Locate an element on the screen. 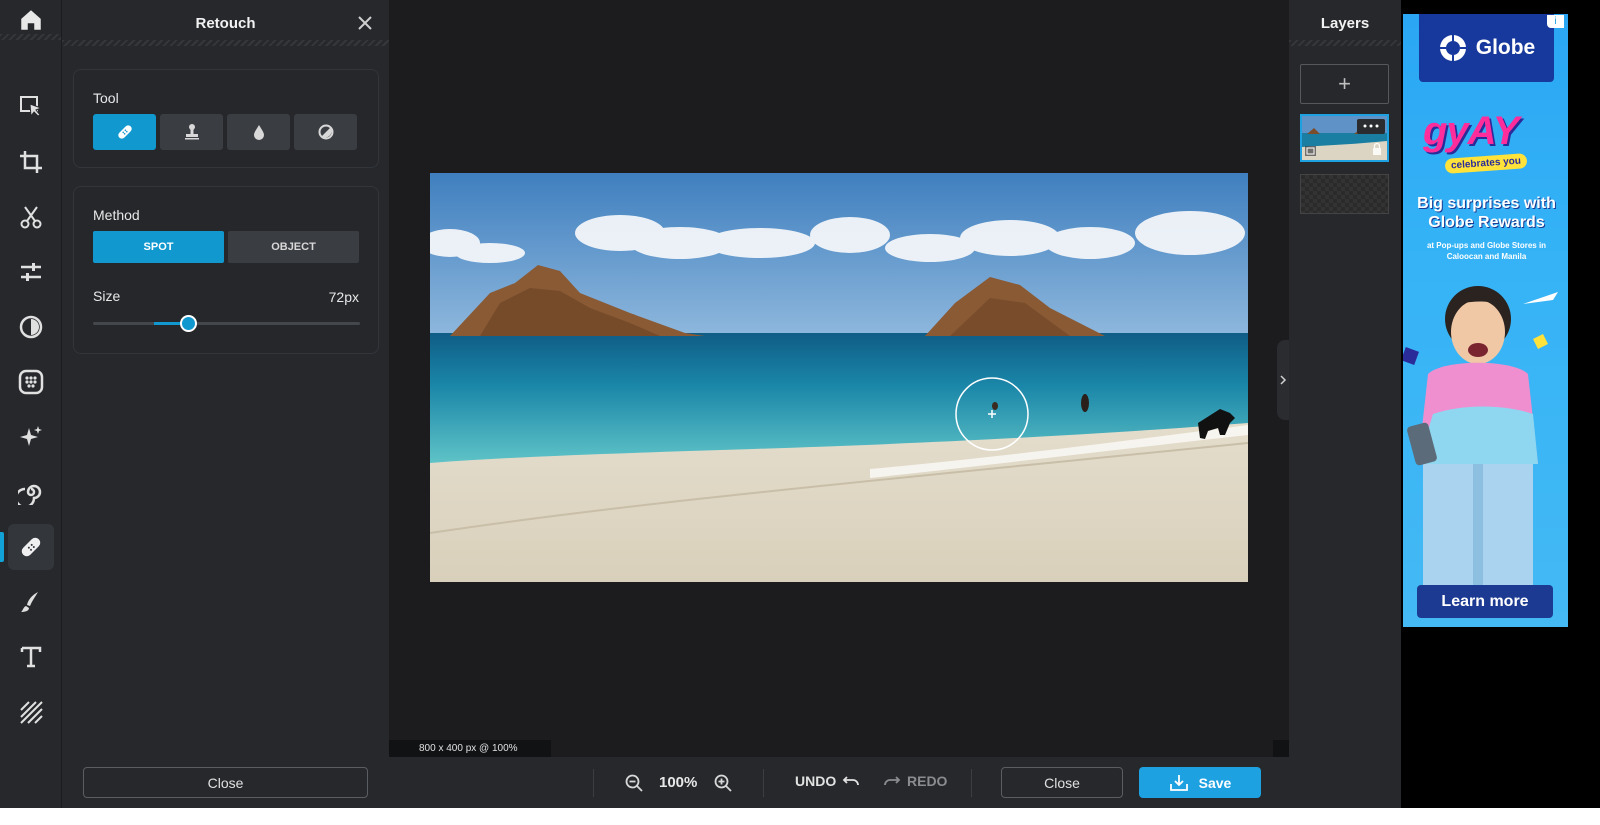 The image size is (1600, 825). method-label: Method is located at coordinates (116, 215).